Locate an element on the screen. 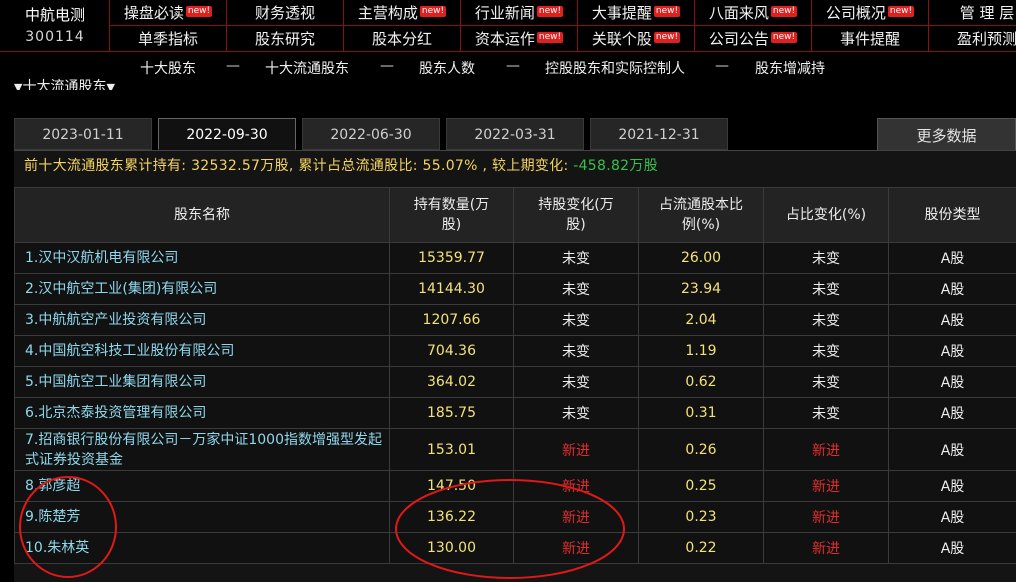 This screenshot has width=1016, height=582. nav-link: 八面来风 new! is located at coordinates (753, 13).